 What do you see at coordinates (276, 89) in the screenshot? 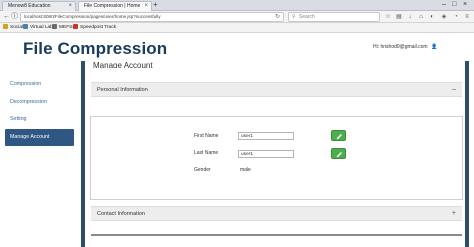
I see `personal-information-header: Personal Information –` at bounding box center [276, 89].